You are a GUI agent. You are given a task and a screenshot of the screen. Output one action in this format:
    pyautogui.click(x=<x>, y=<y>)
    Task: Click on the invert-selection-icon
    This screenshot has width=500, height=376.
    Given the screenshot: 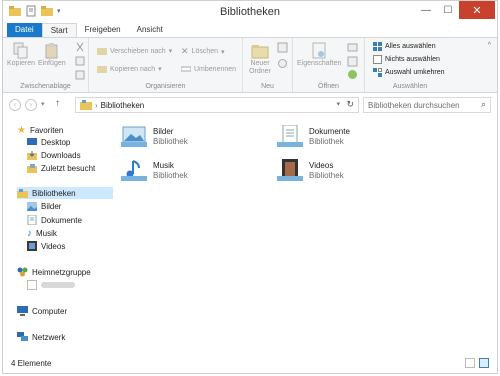 What is the action you would take?
    pyautogui.click(x=377, y=72)
    